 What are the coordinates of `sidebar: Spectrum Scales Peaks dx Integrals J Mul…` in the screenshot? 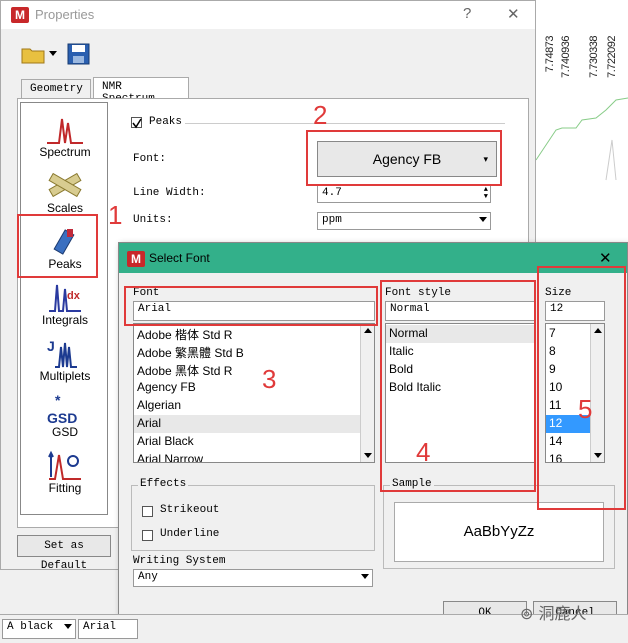 It's located at (64, 308).